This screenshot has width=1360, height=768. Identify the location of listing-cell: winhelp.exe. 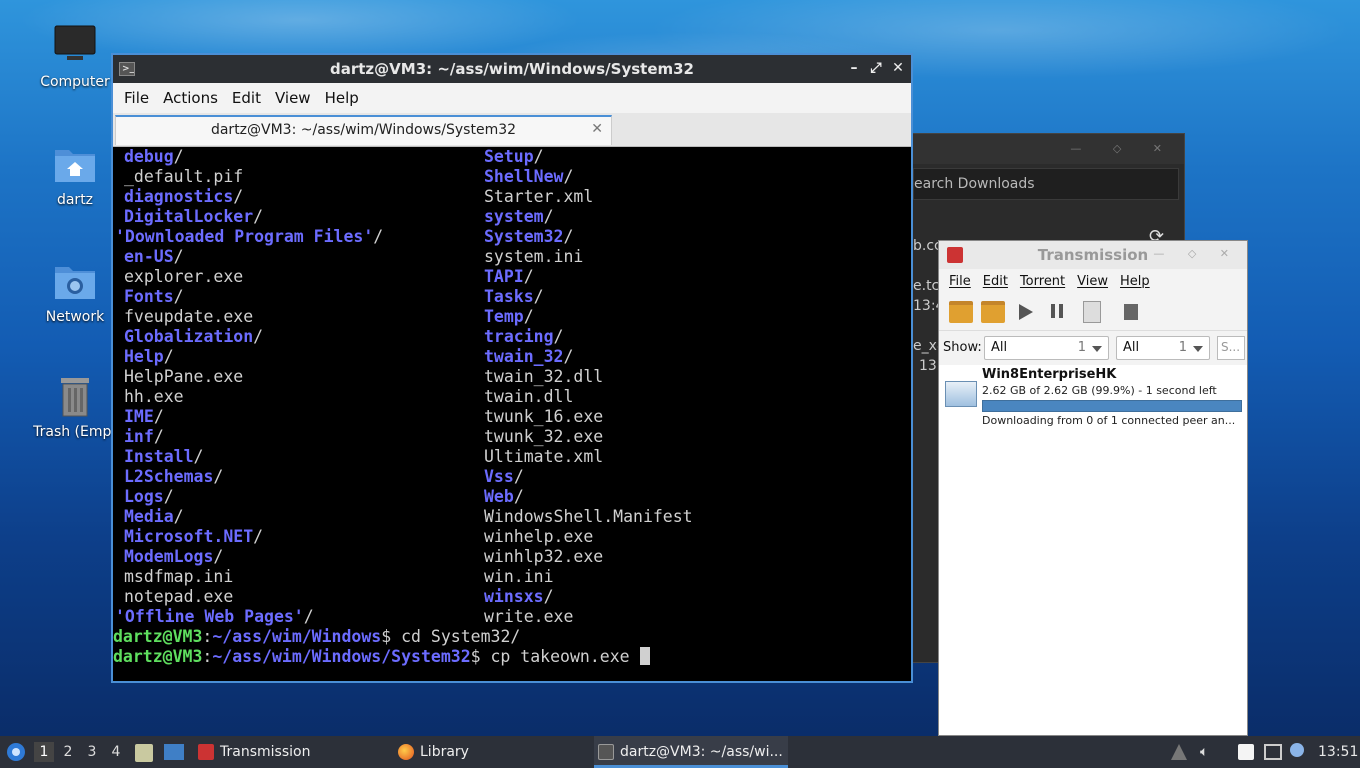
(538, 537).